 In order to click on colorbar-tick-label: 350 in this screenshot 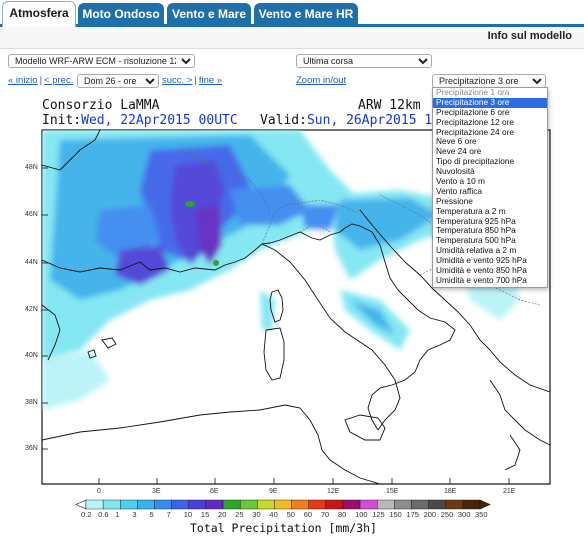, I will do `click(481, 514)`.